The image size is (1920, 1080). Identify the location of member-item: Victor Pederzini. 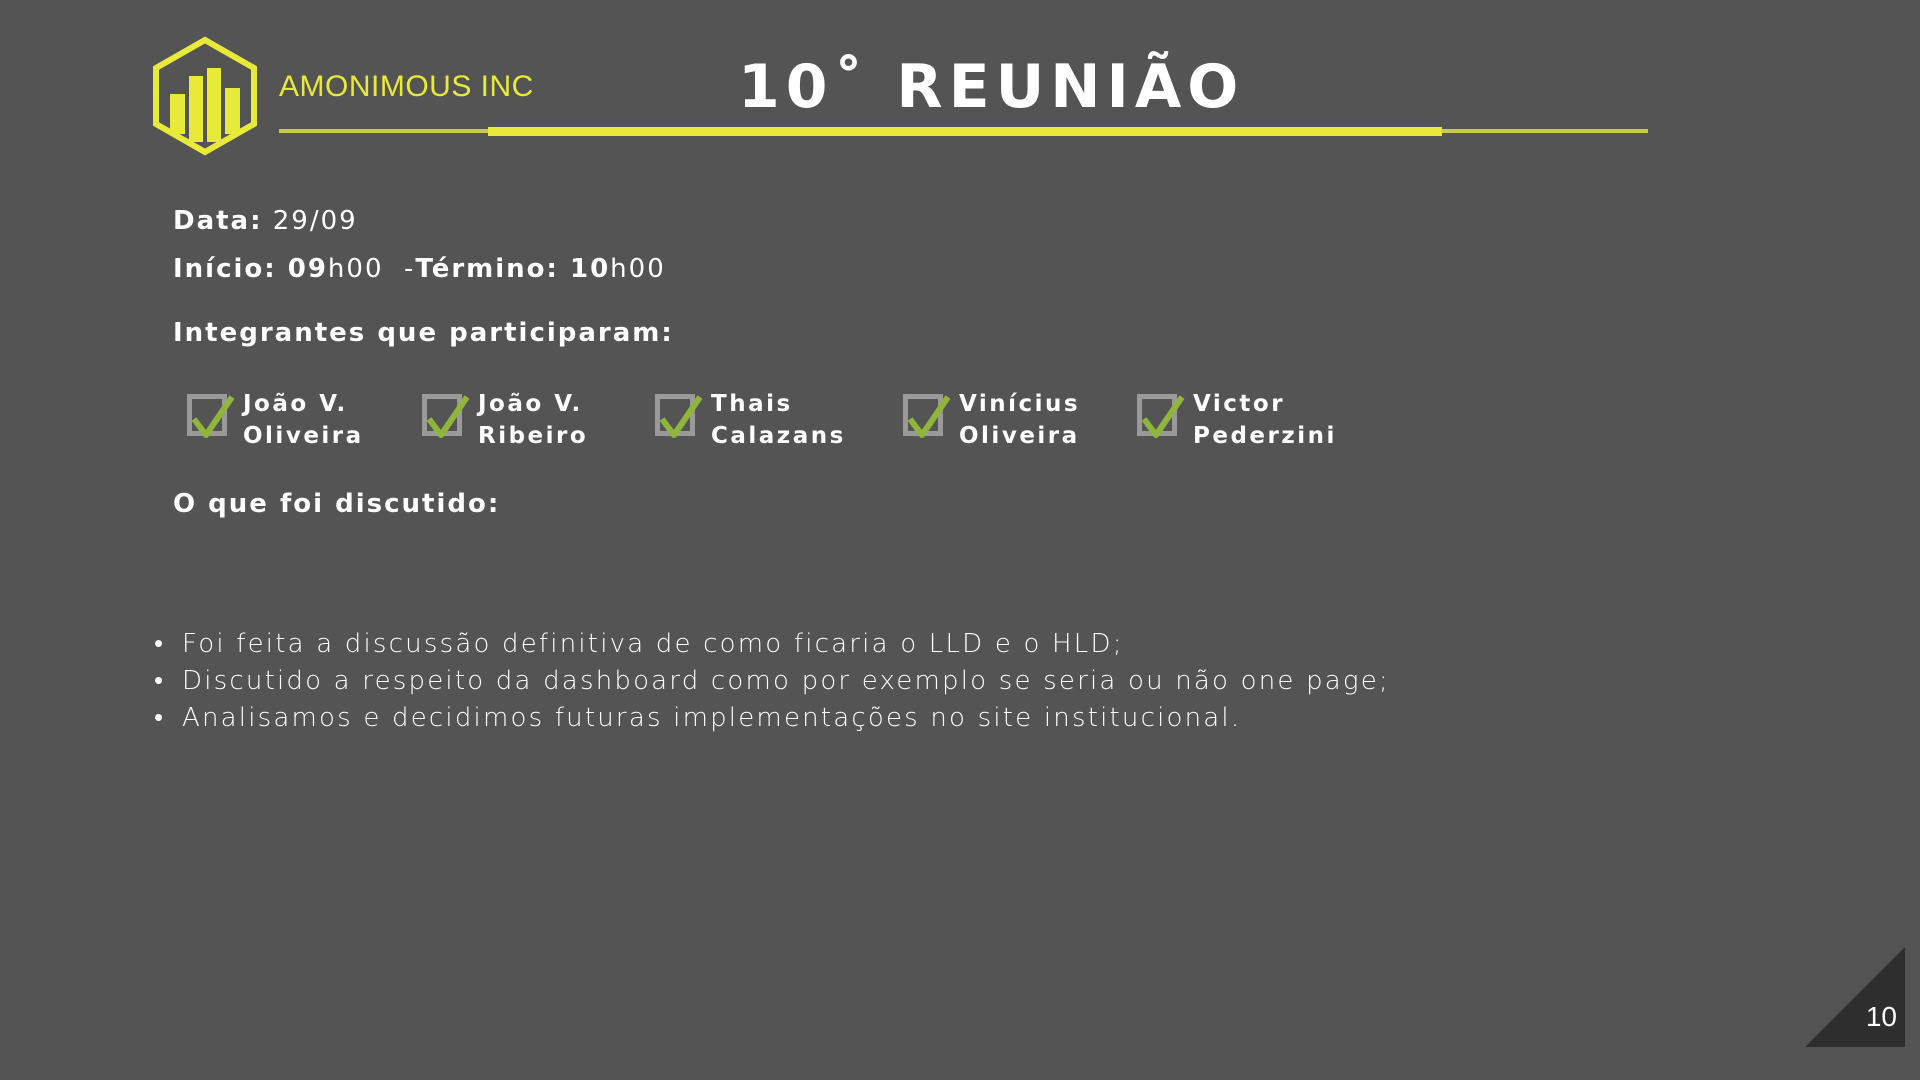
(1237, 420).